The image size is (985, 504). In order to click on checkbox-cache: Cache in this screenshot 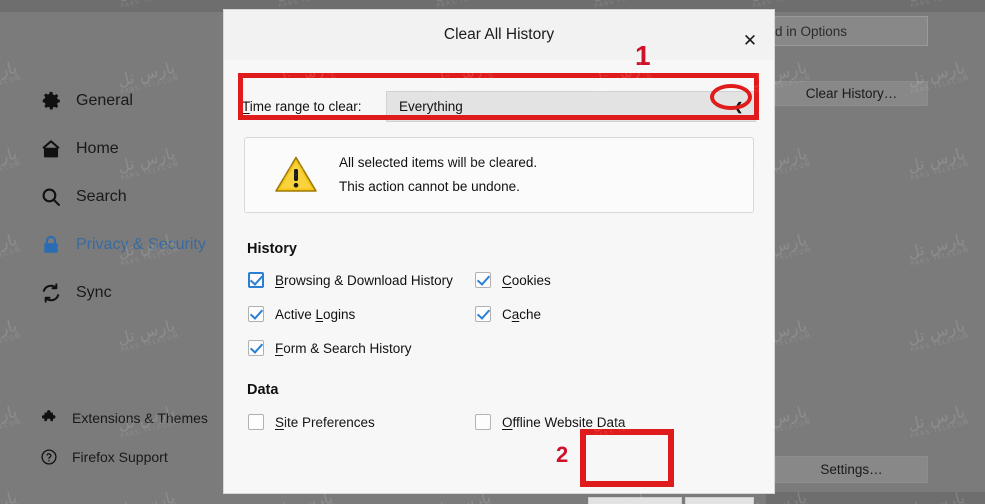, I will do `click(508, 314)`.